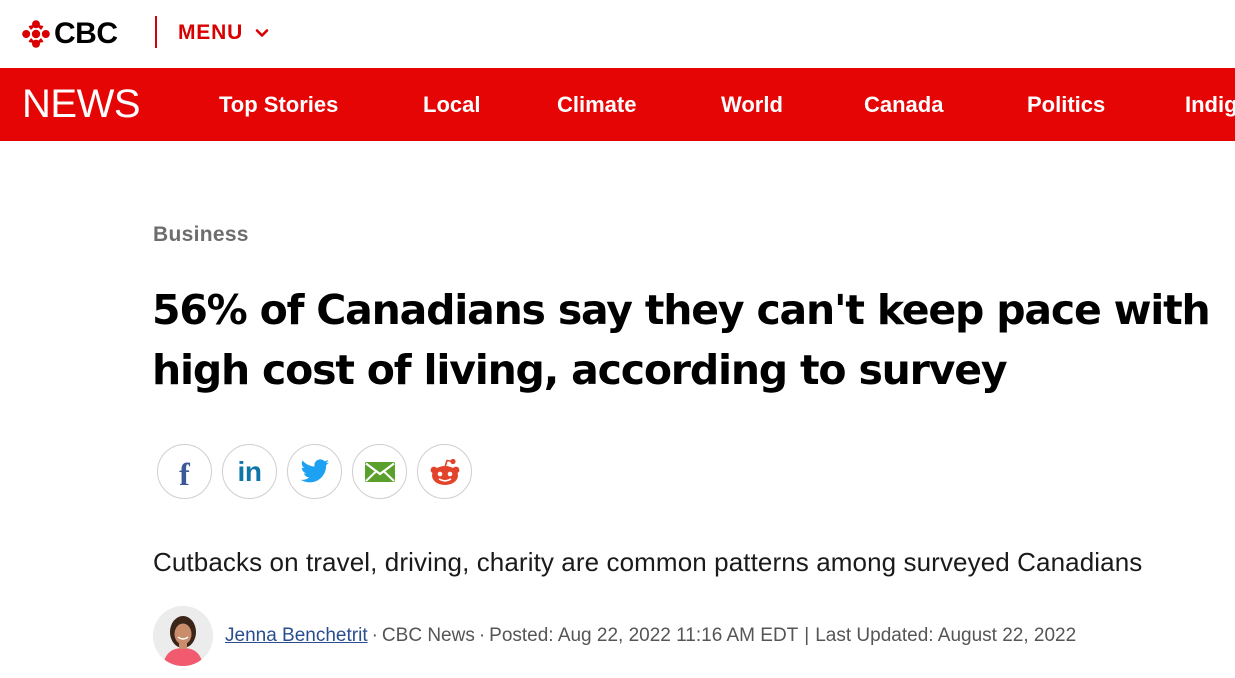 This screenshot has height=678, width=1235. I want to click on author-avatar, so click(183, 636).